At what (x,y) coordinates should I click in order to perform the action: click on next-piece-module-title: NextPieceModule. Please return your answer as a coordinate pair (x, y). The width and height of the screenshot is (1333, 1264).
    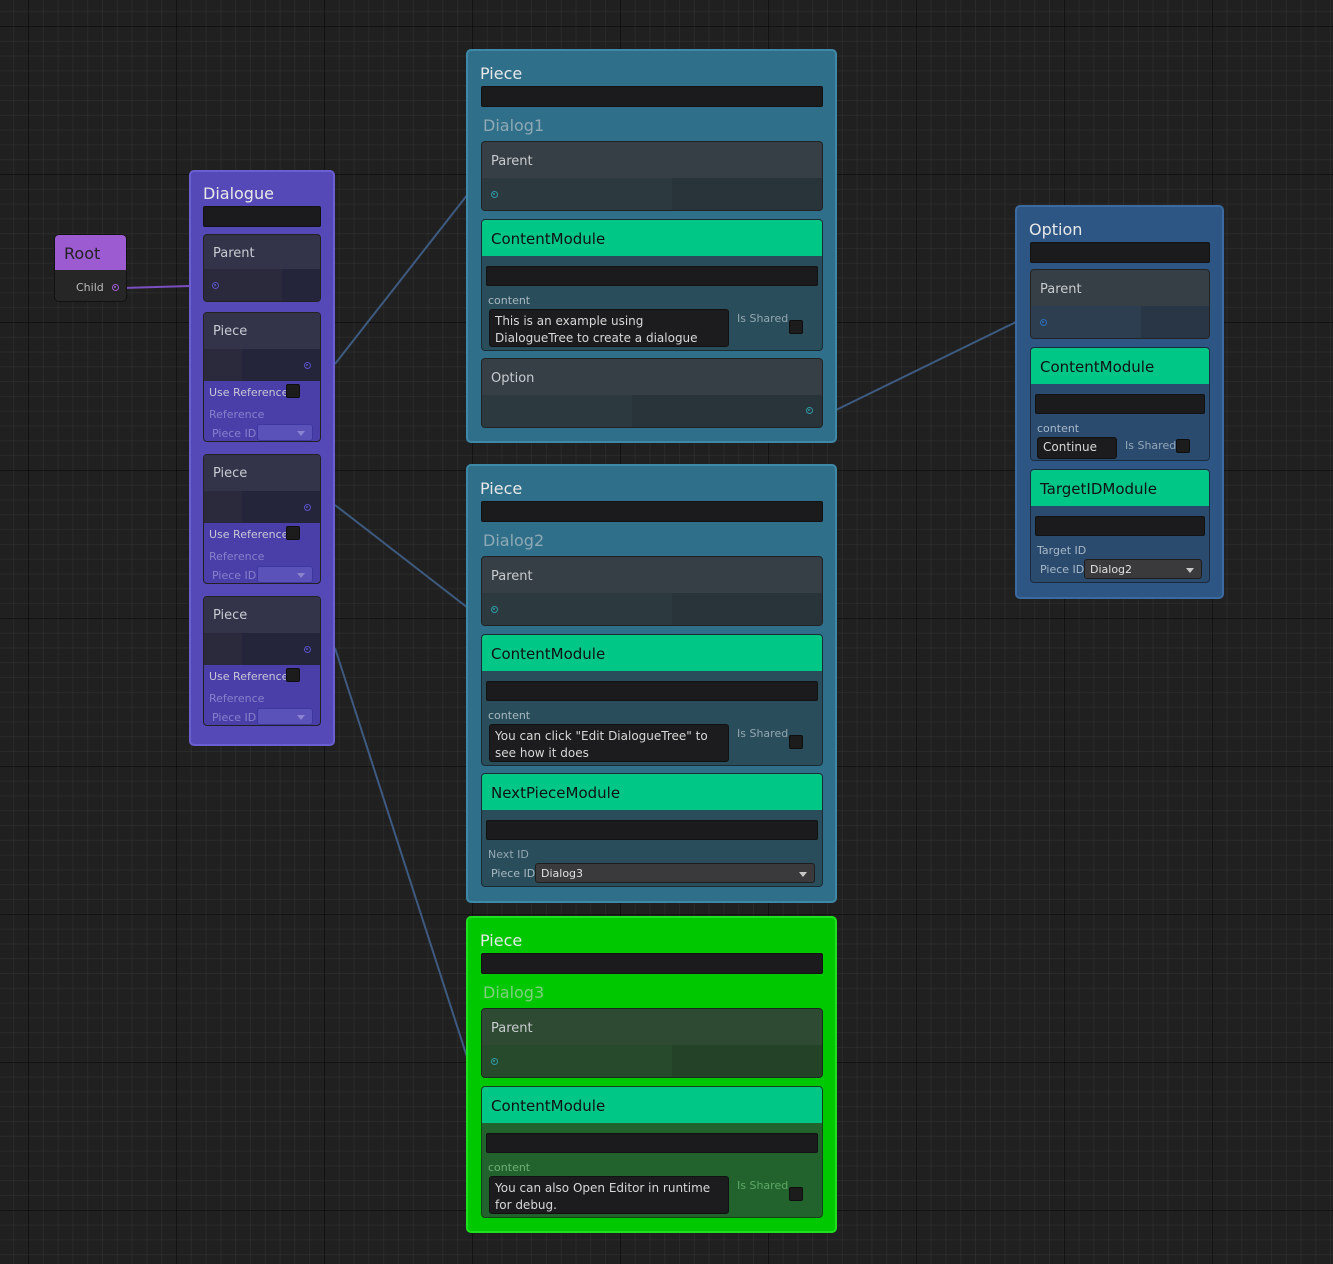
    Looking at the image, I should click on (652, 792).